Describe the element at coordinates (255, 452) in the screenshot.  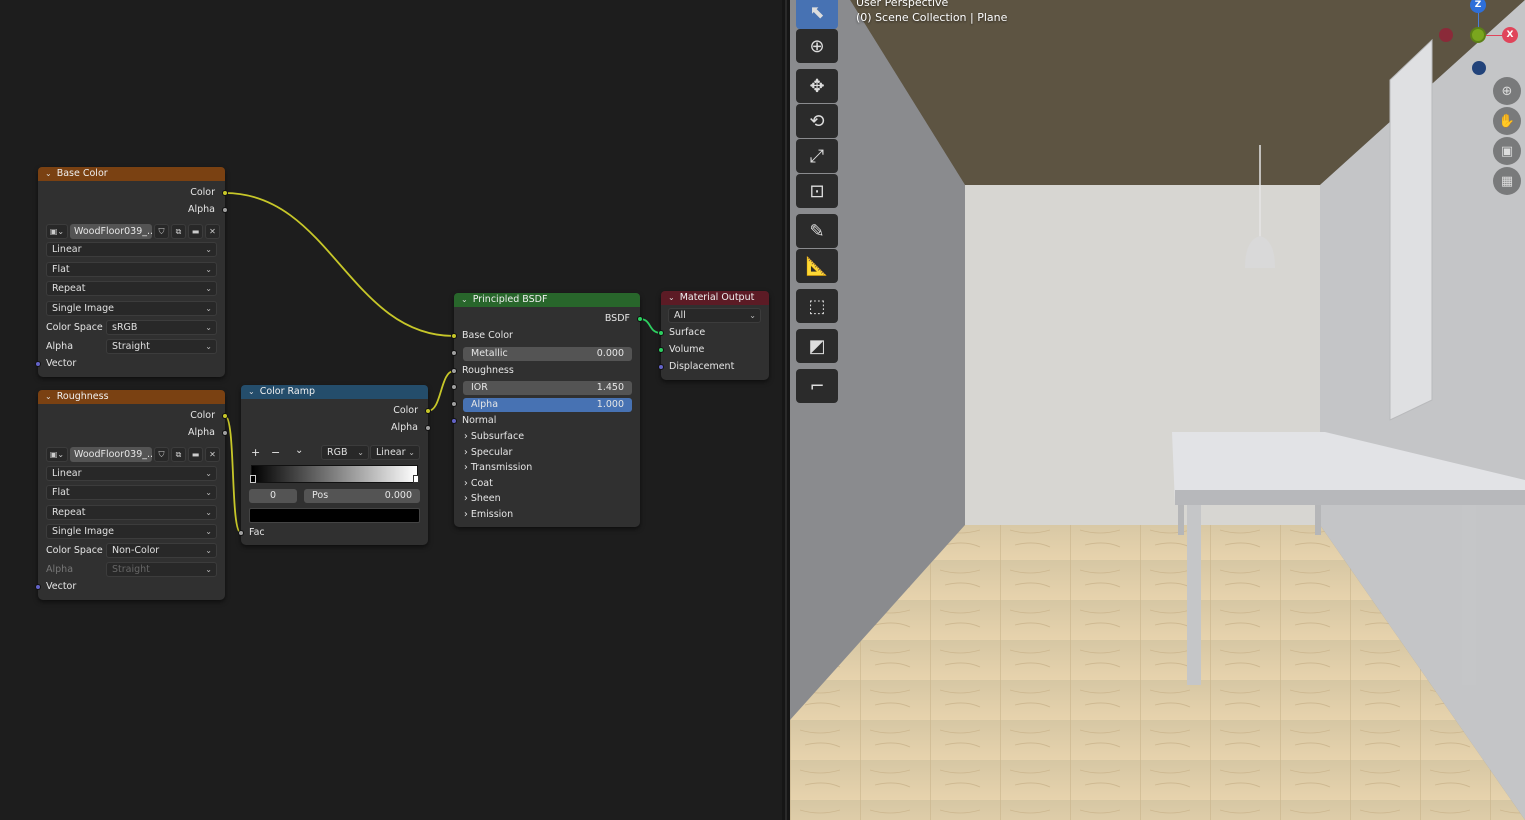
I see `add-stop-button: +` at that location.